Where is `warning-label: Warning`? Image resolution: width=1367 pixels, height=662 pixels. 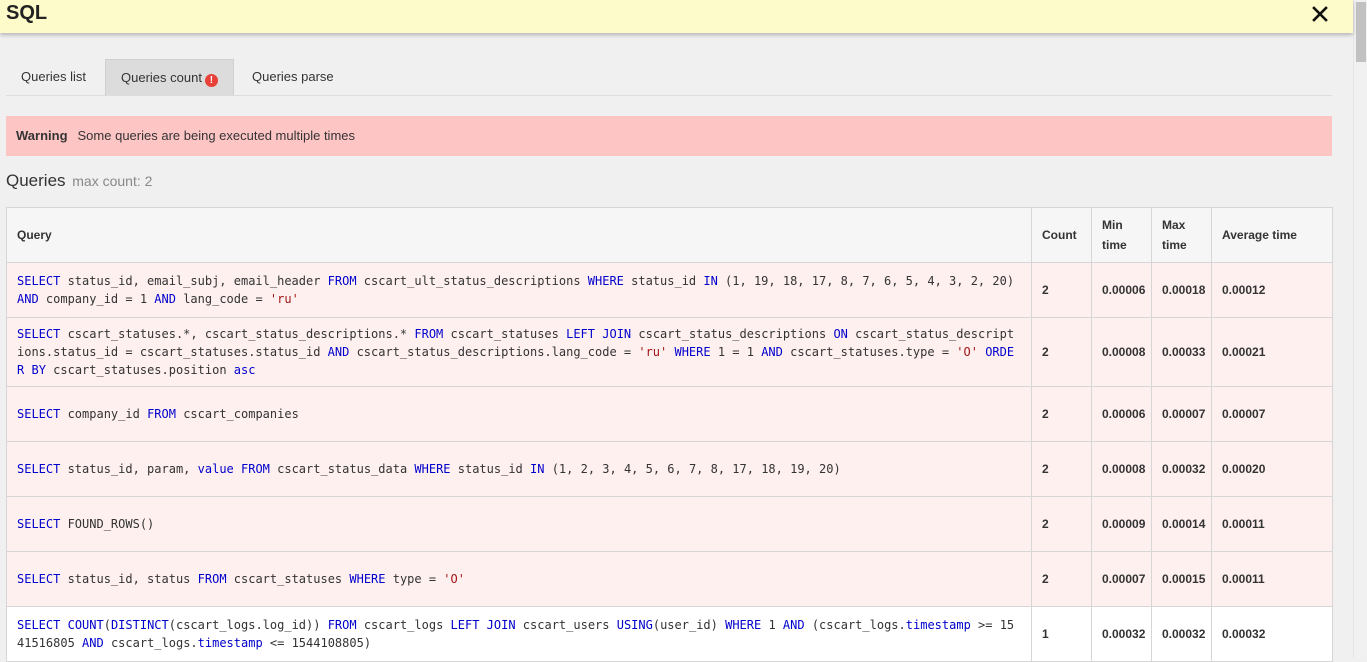 warning-label: Warning is located at coordinates (42, 135).